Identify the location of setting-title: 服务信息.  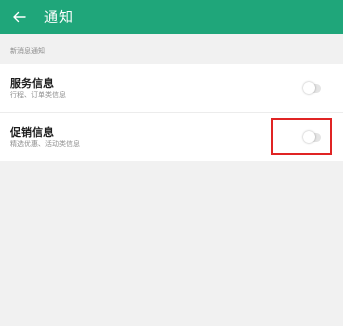
(32, 83).